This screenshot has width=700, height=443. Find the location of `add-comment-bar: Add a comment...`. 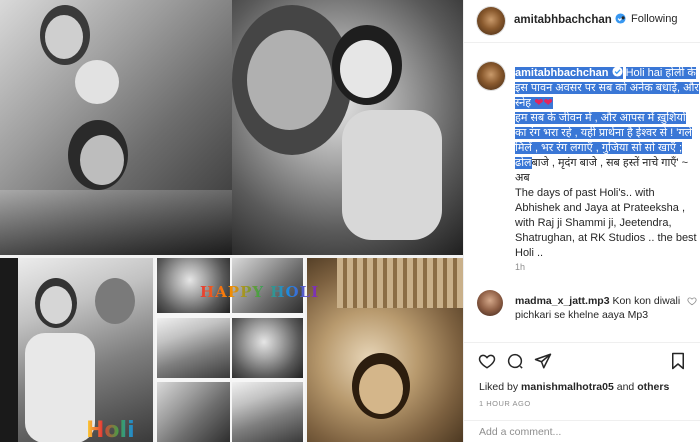

add-comment-bar: Add a comment... is located at coordinates (582, 431).